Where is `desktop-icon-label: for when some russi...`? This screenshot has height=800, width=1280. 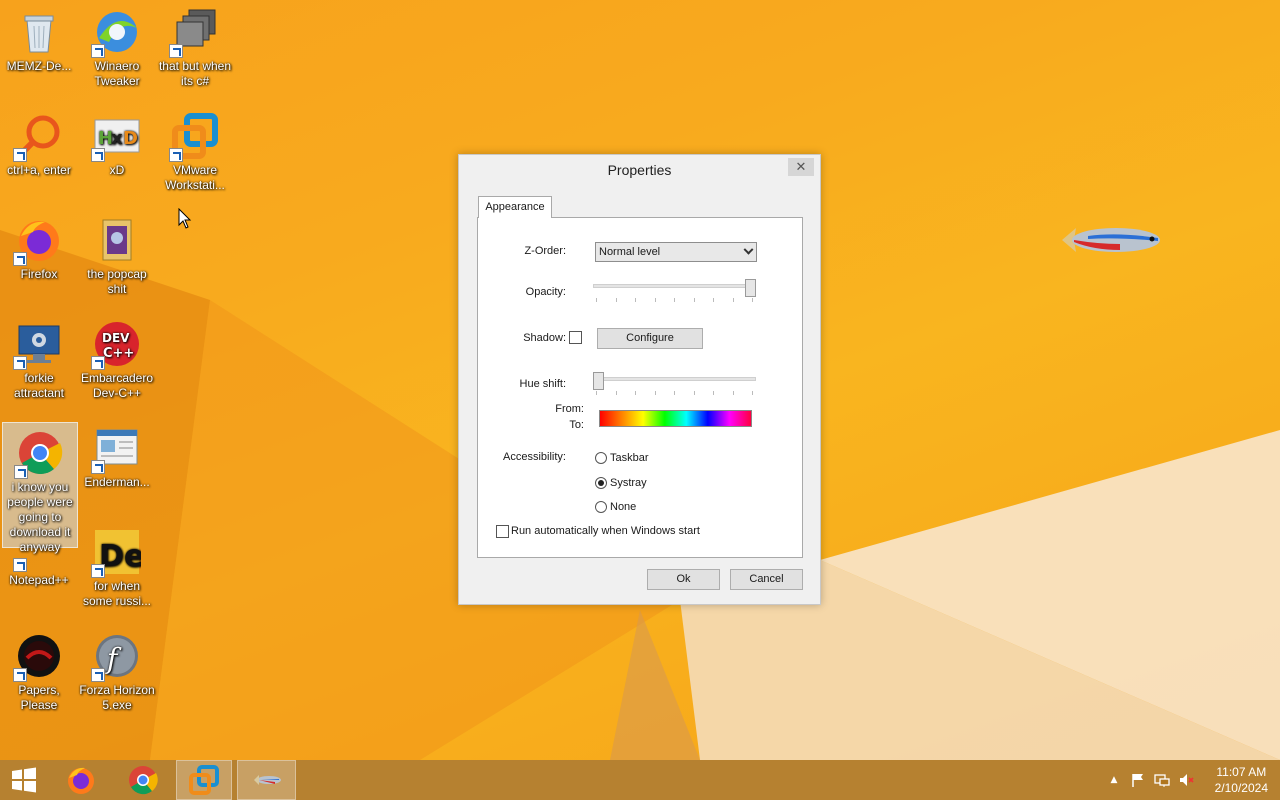
desktop-icon-label: for when some russi... is located at coordinates (116, 593).